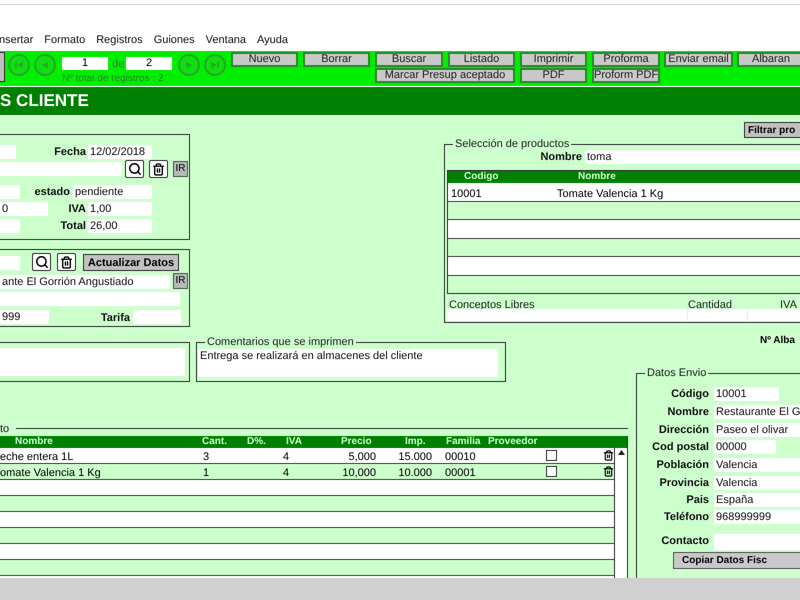 The height and width of the screenshot is (600, 800). What do you see at coordinates (460, 473) in the screenshot?
I see `table-cell-text: 00001` at bounding box center [460, 473].